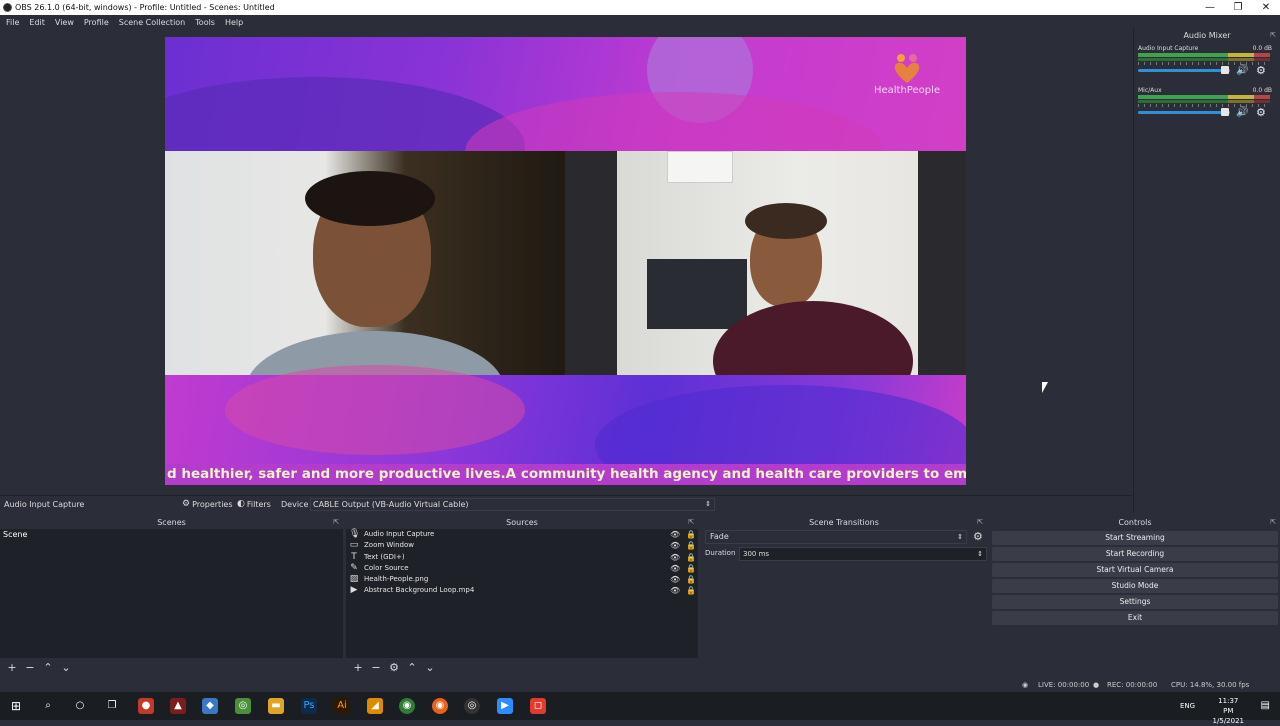 This screenshot has height=726, width=1280. Describe the element at coordinates (96, 22) in the screenshot. I see `menu-profile: Profile` at that location.